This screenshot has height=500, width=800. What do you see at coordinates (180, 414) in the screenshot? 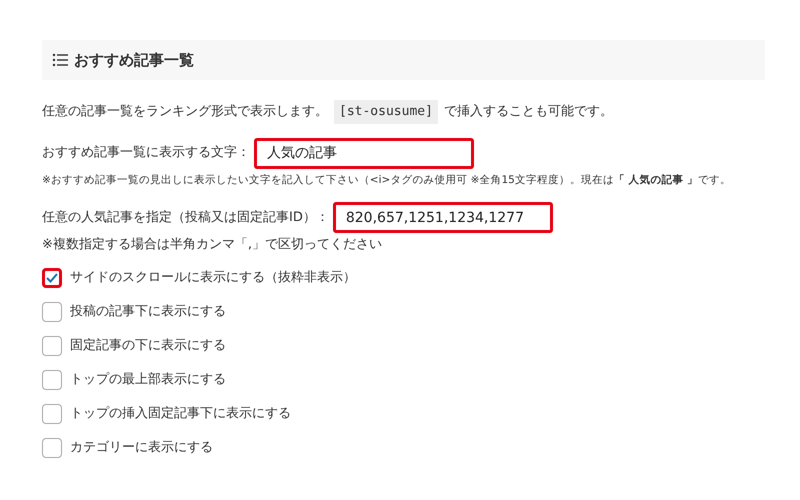
I see `option-label: トップの挿入固定記事下に表示にする` at bounding box center [180, 414].